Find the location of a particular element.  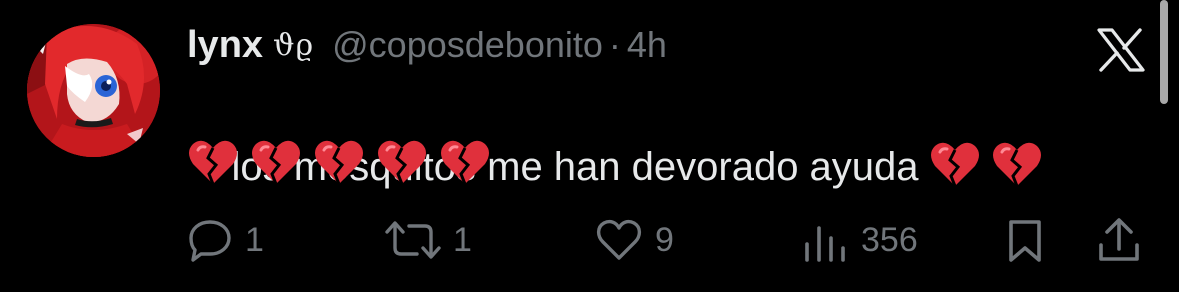

tweet-timestamp: 4h is located at coordinates (647, 45).